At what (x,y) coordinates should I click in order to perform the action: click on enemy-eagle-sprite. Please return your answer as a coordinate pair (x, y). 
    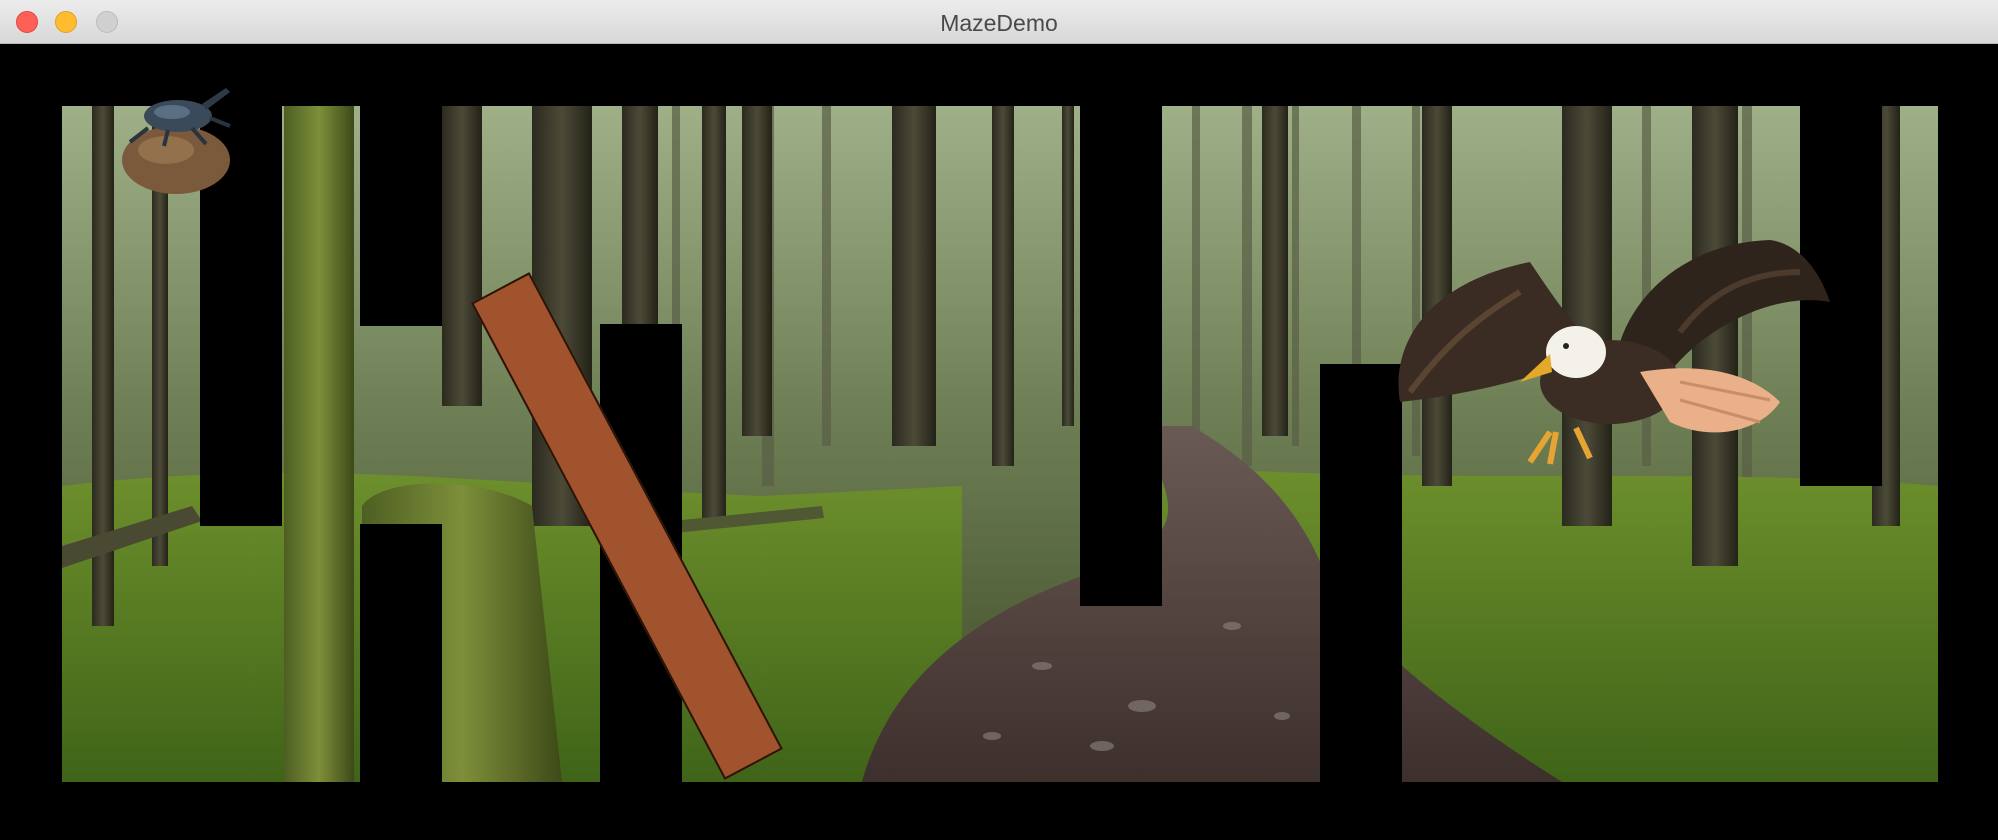
    Looking at the image, I should click on (1614, 352).